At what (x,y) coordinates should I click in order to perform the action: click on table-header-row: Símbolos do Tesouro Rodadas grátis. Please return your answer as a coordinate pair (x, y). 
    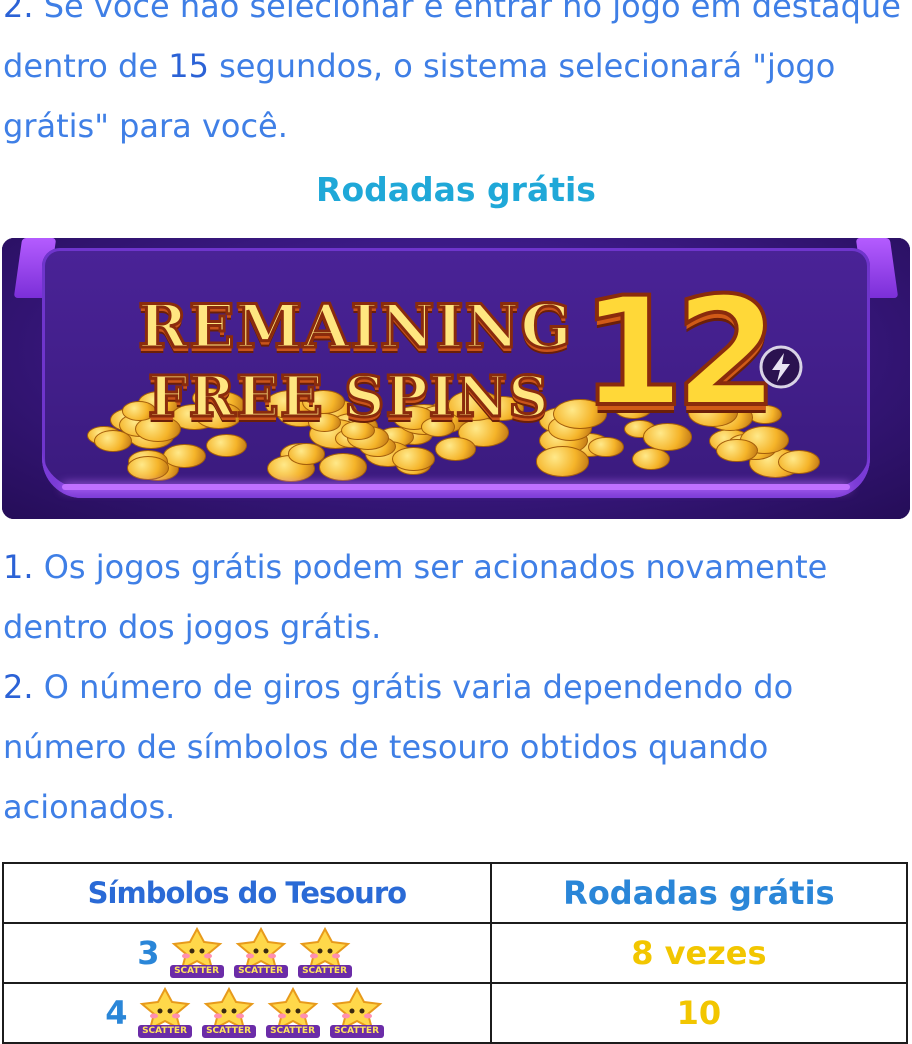
    Looking at the image, I should click on (455, 893).